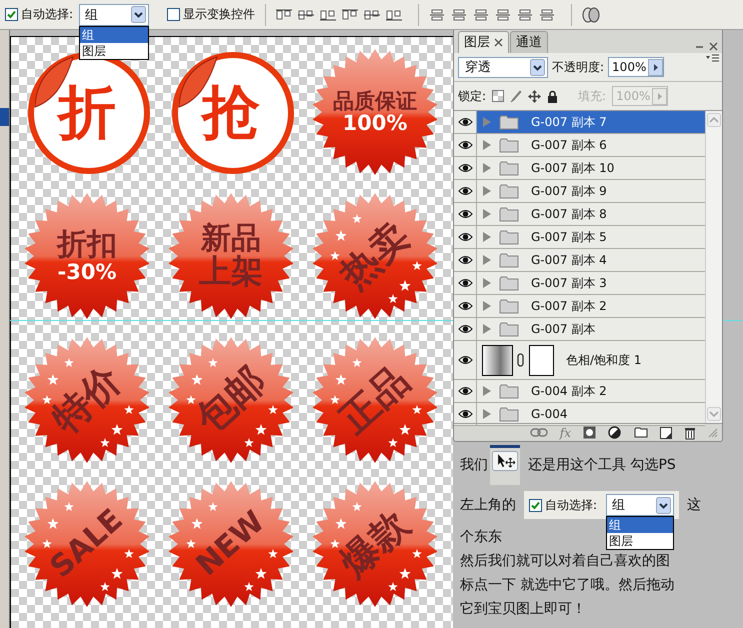 This screenshot has height=628, width=743. What do you see at coordinates (539, 432) in the screenshot?
I see `link-icon` at bounding box center [539, 432].